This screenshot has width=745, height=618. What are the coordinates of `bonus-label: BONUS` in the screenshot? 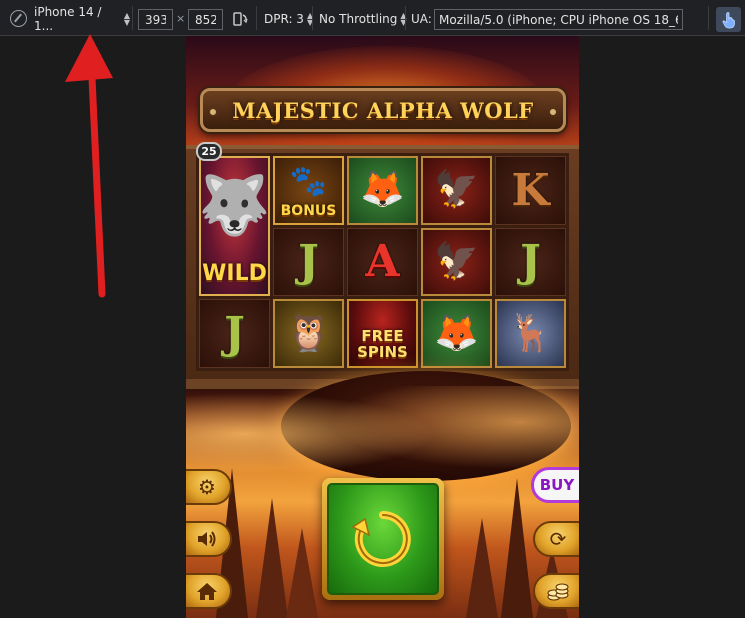 It's located at (308, 210).